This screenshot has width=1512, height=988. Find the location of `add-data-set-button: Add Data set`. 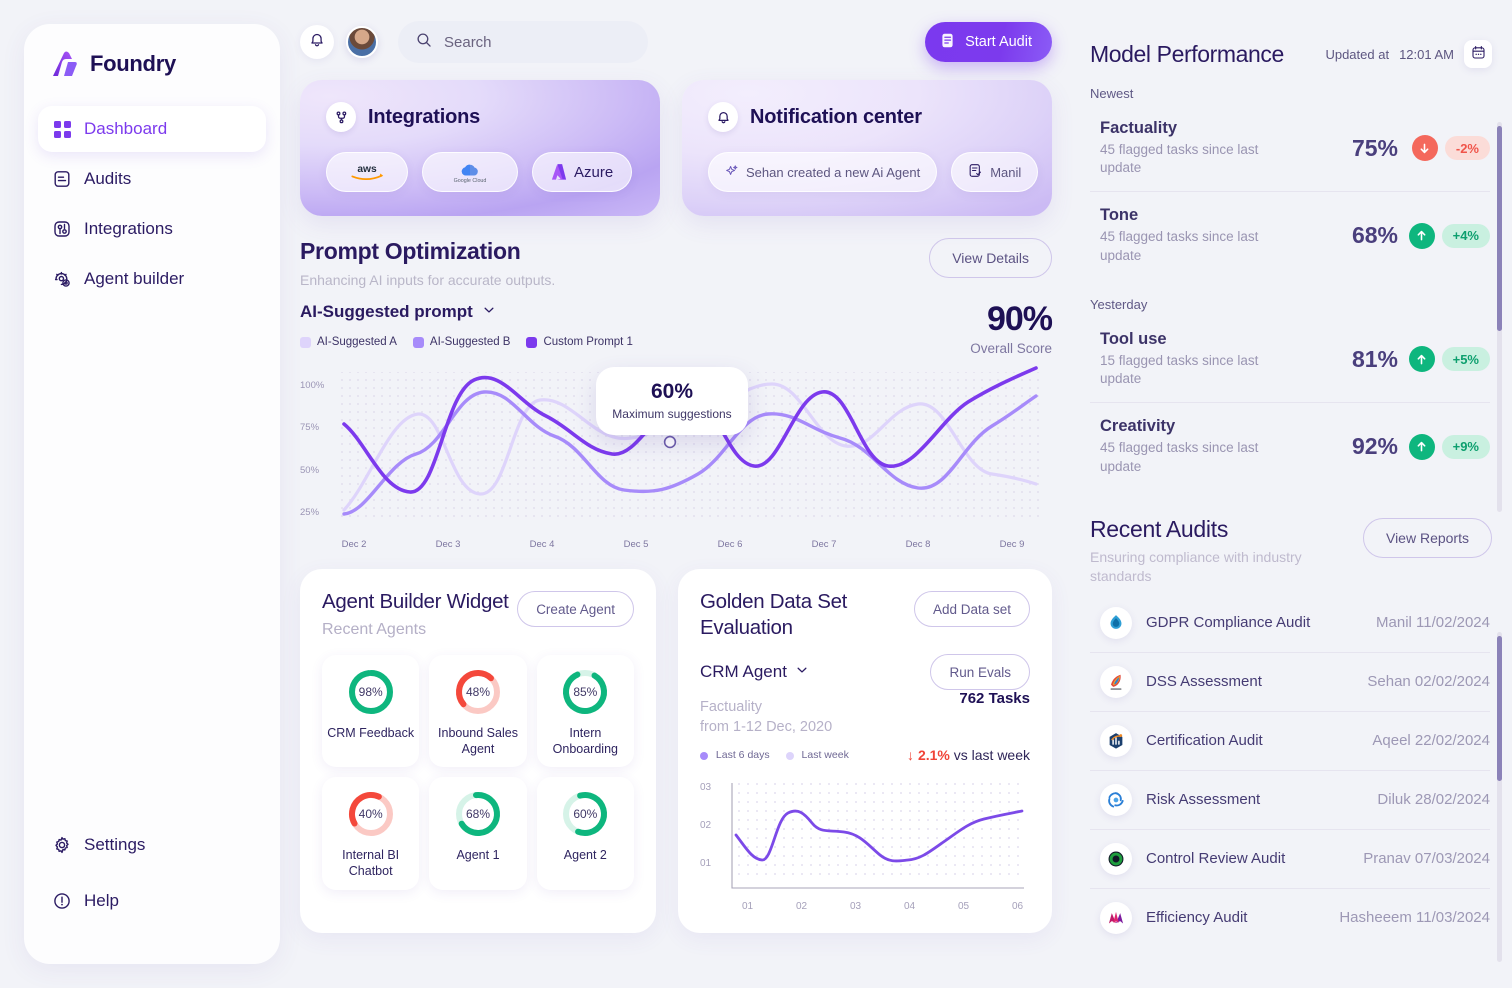

add-data-set-button: Add Data set is located at coordinates (971, 609).